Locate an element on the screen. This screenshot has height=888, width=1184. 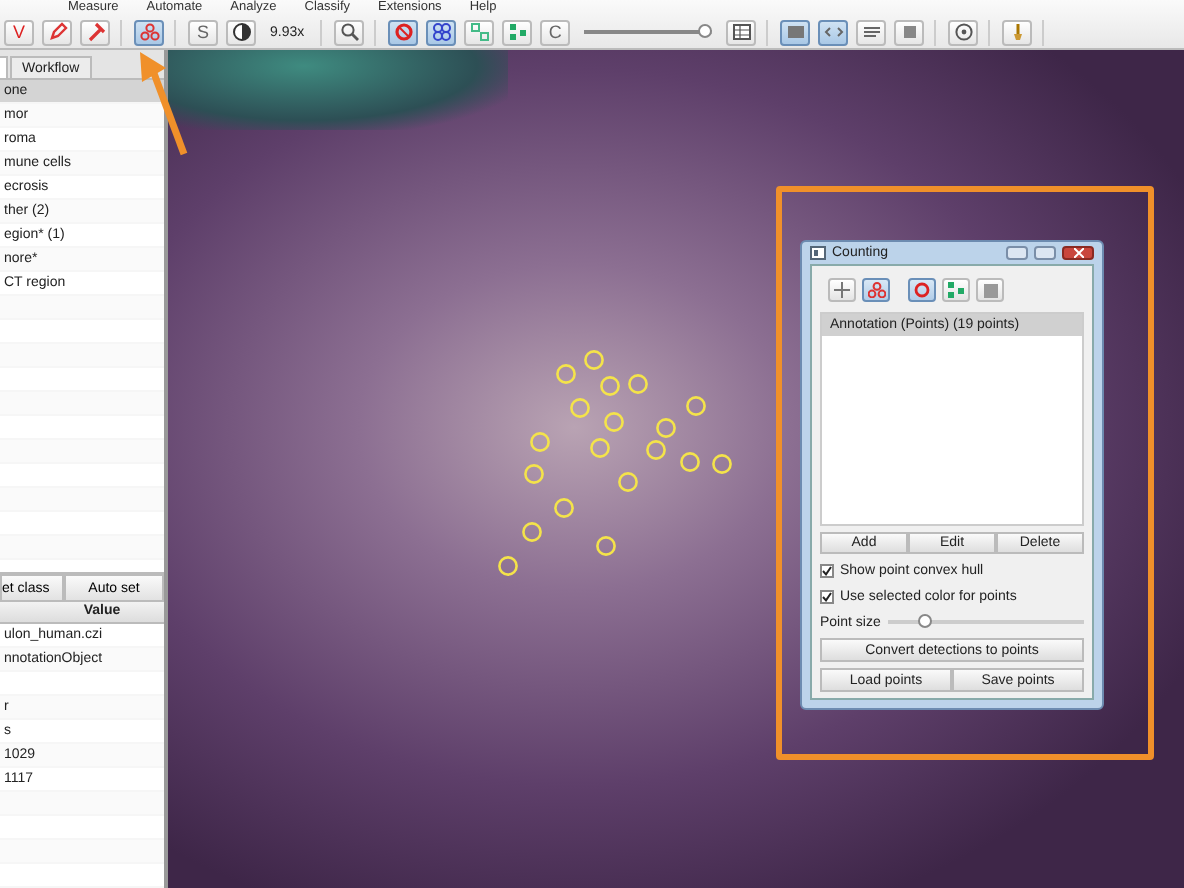
code-icon is located at coordinates (833, 32).